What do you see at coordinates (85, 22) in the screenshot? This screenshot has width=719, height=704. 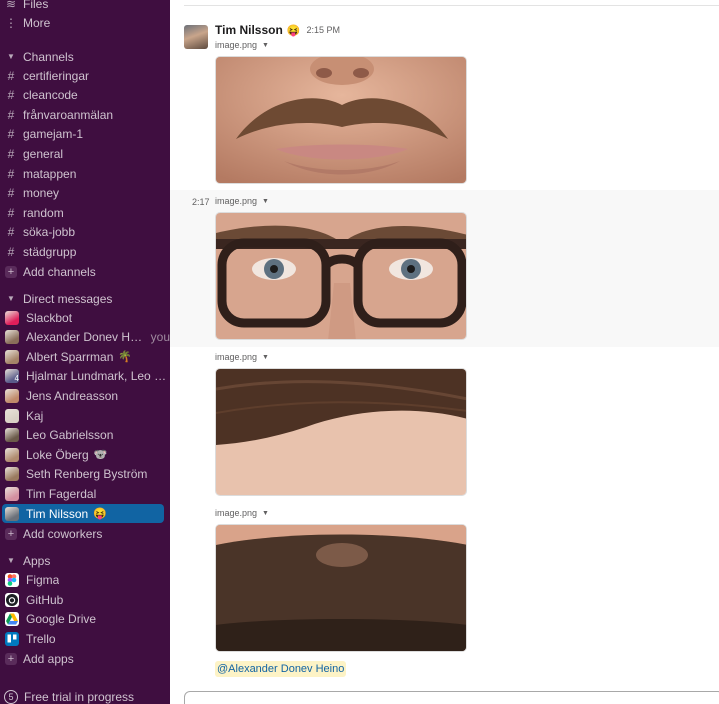 I see `sidebar-item-more: ⋮ More` at bounding box center [85, 22].